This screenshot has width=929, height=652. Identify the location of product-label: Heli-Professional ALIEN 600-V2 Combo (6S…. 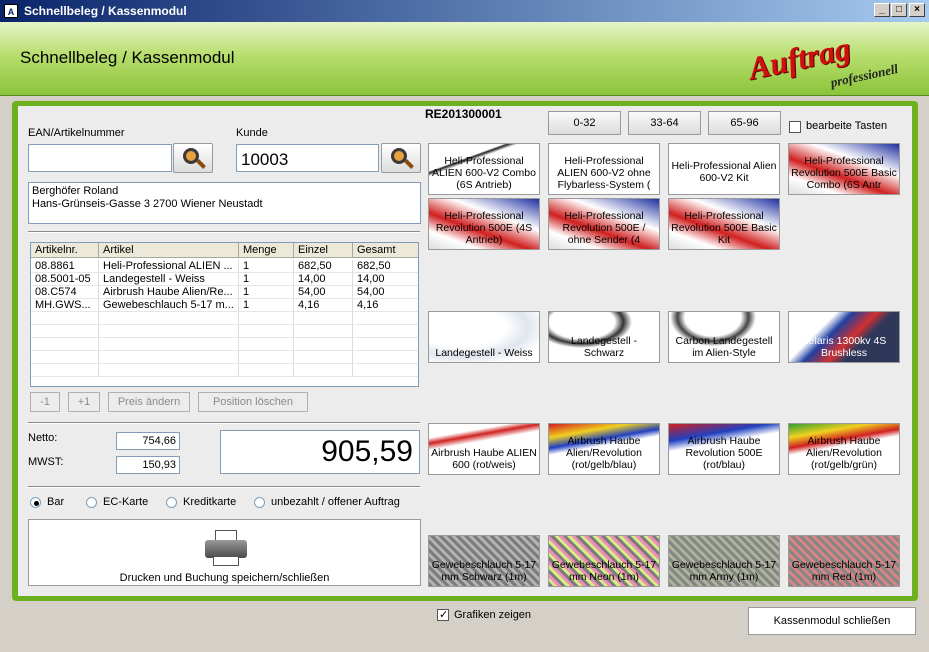
(484, 173).